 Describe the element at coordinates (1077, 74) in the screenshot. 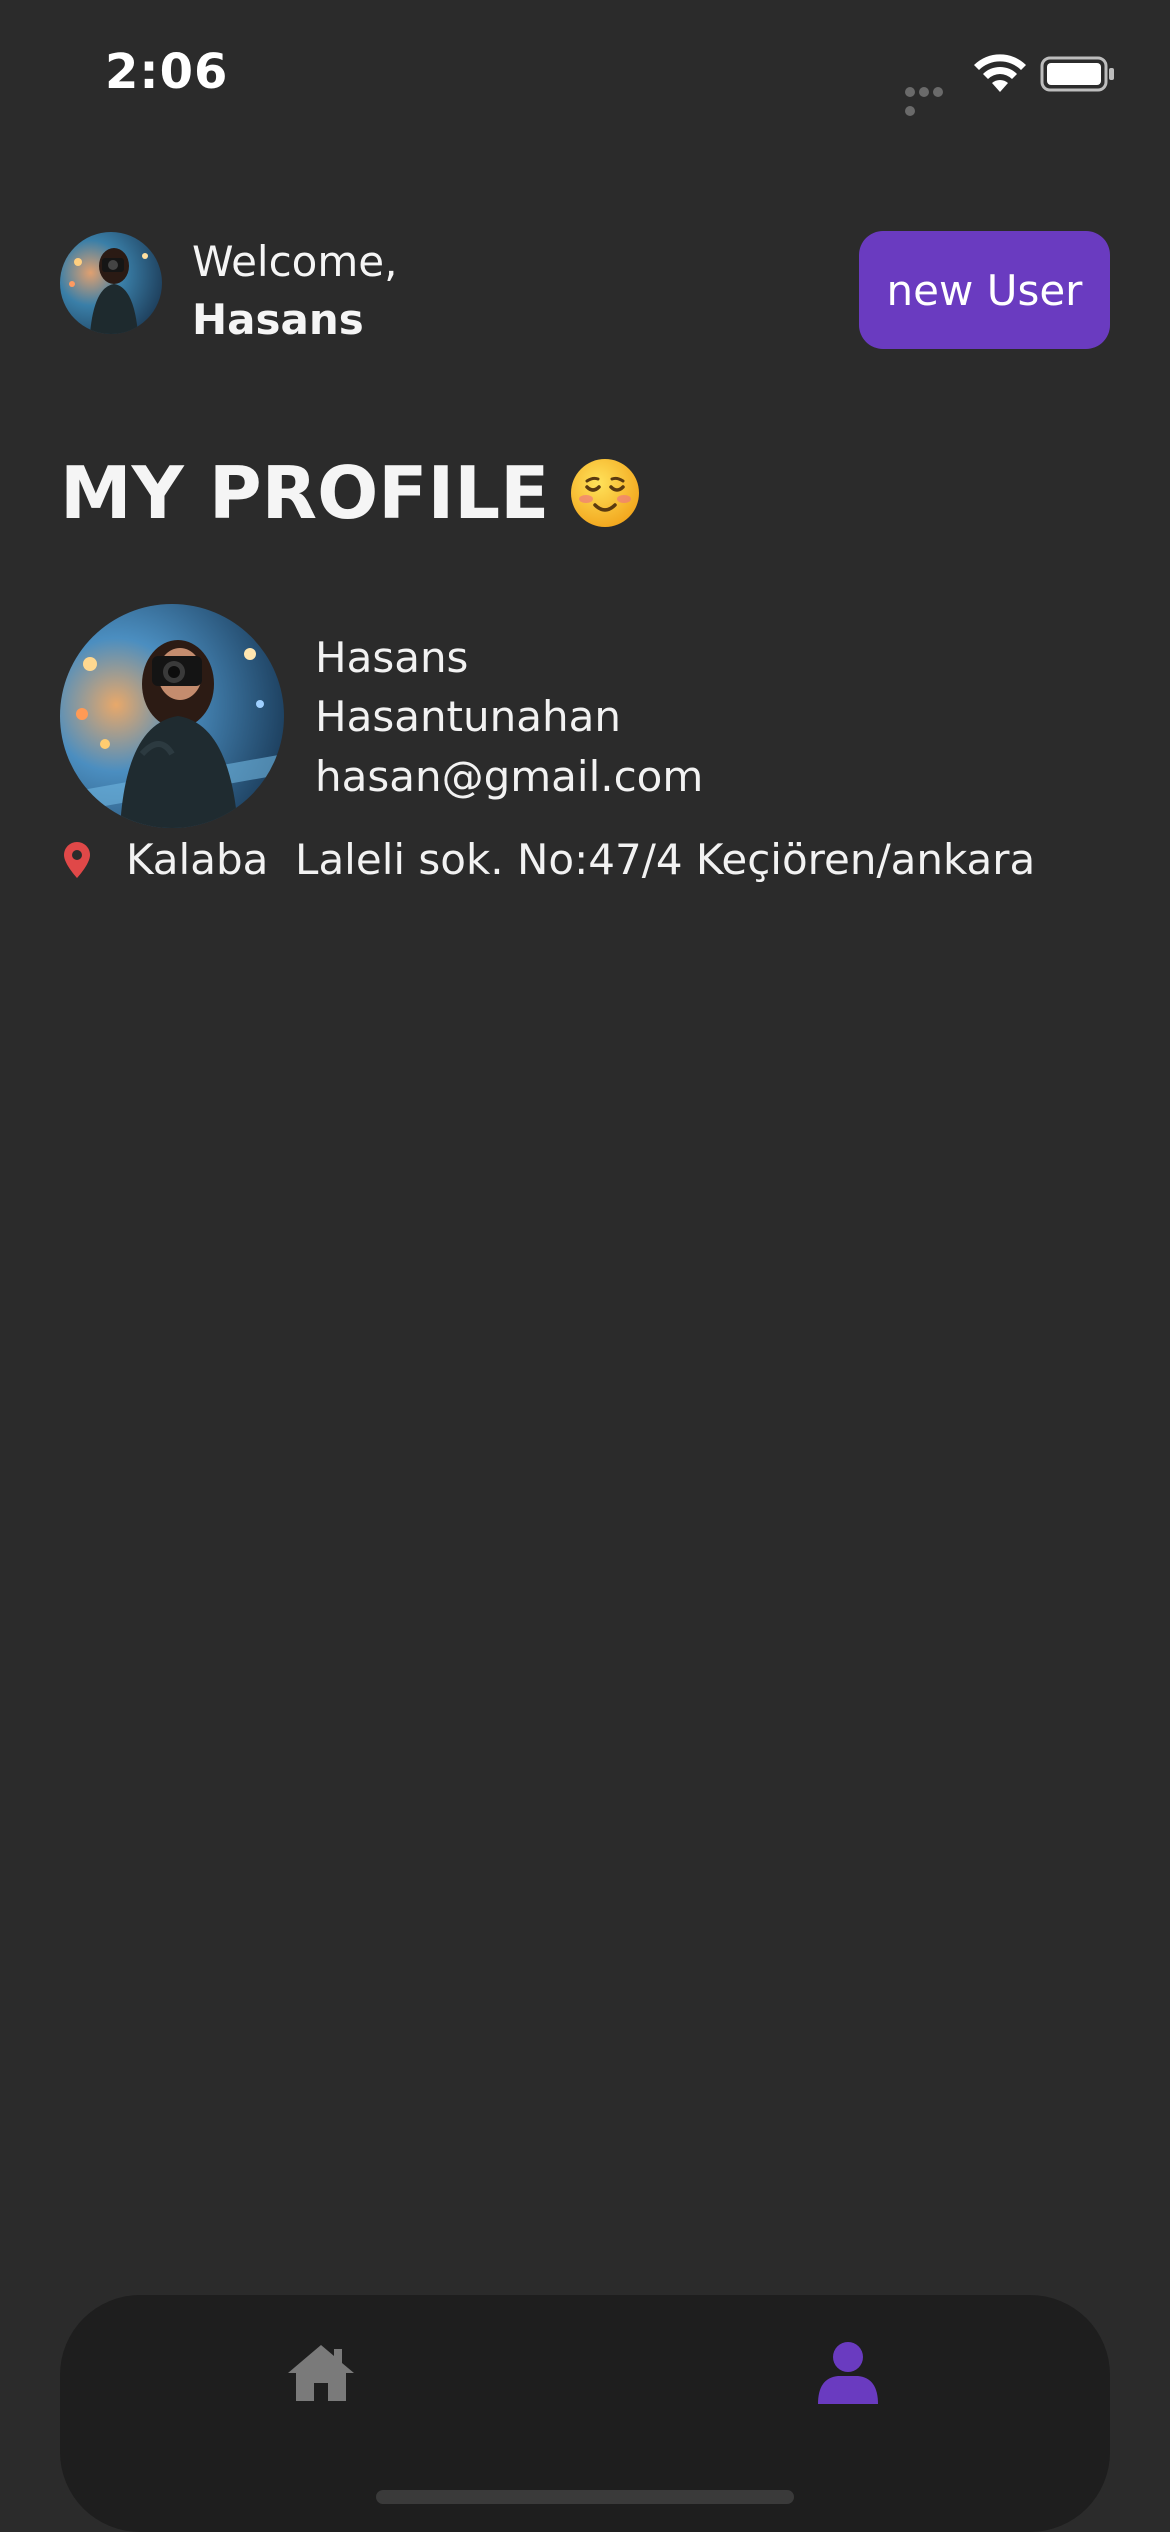

I see `battery-icon` at that location.